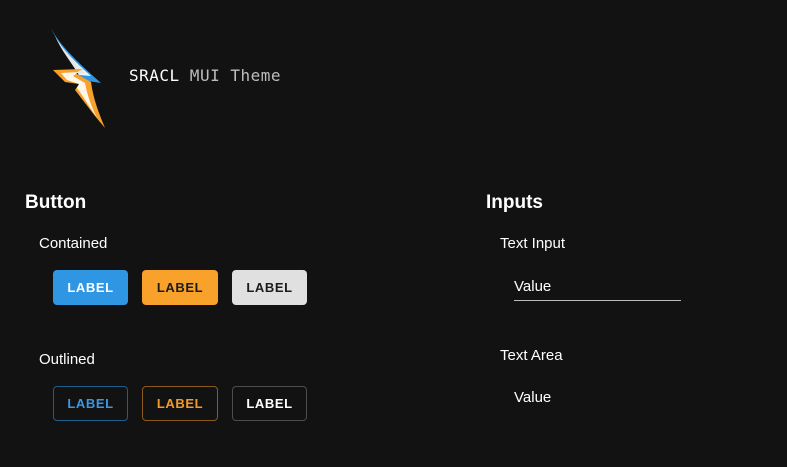  What do you see at coordinates (90, 403) in the screenshot?
I see `outlined-primary-button: LABEL` at bounding box center [90, 403].